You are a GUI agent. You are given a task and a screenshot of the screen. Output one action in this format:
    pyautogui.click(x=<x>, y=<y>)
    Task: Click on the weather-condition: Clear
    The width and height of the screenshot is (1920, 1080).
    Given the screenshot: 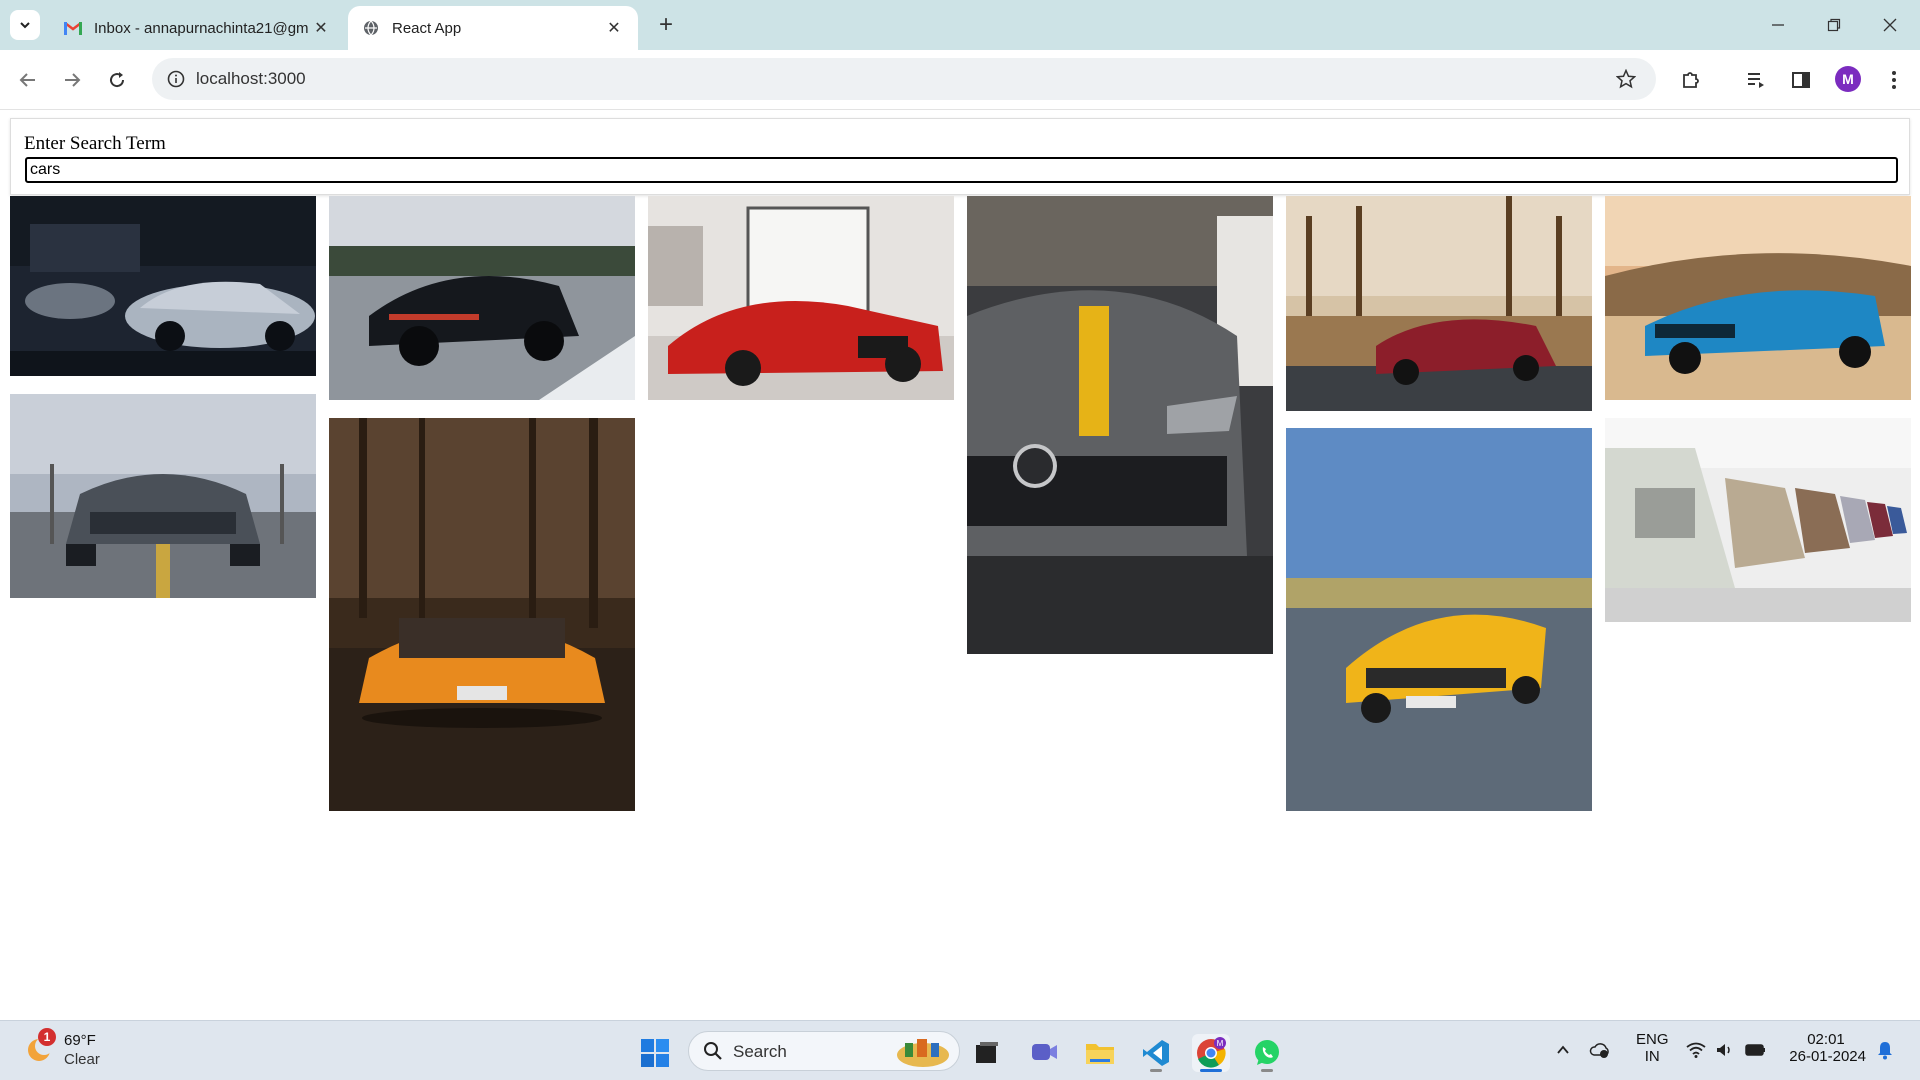 What is the action you would take?
    pyautogui.click(x=82, y=1059)
    